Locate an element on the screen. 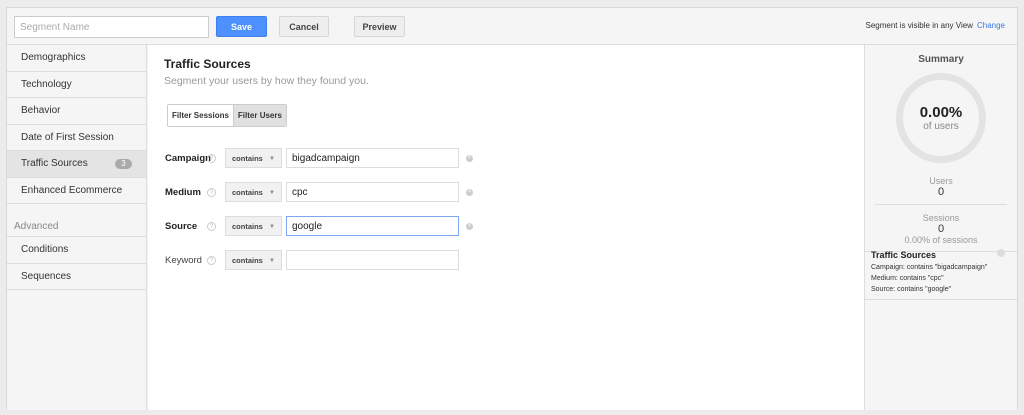 The image size is (1024, 415). sessions-percent: 0.00% of sessions is located at coordinates (941, 240).